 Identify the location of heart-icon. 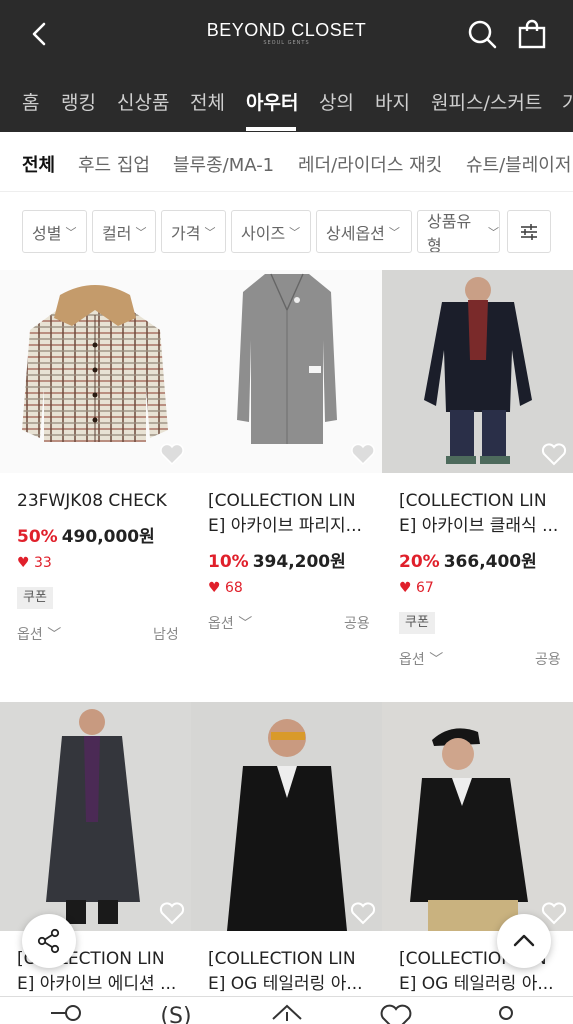
(396, 1013).